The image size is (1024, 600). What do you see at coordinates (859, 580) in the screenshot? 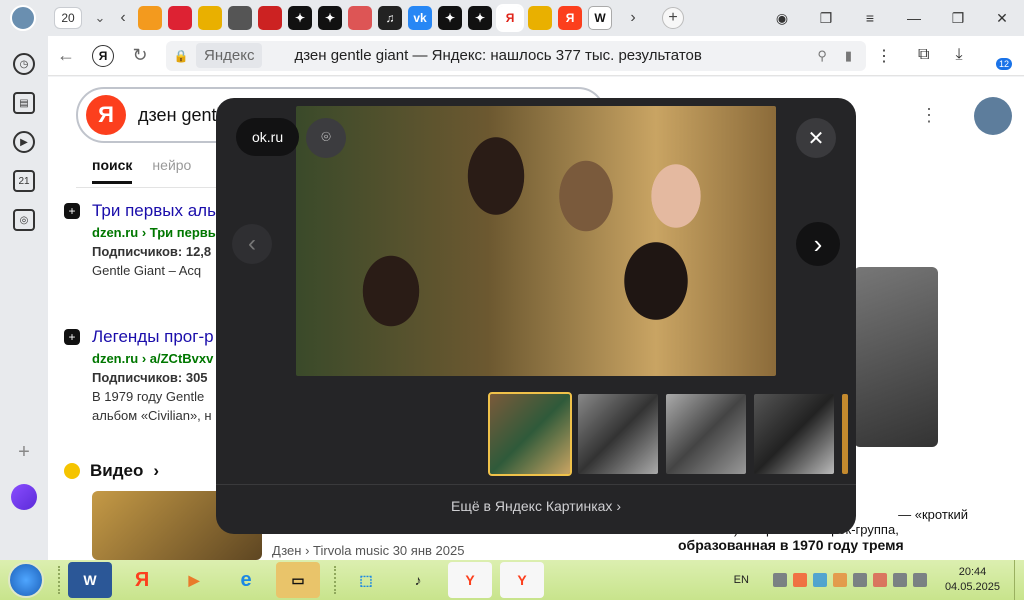
I see `volume-icon` at bounding box center [859, 580].